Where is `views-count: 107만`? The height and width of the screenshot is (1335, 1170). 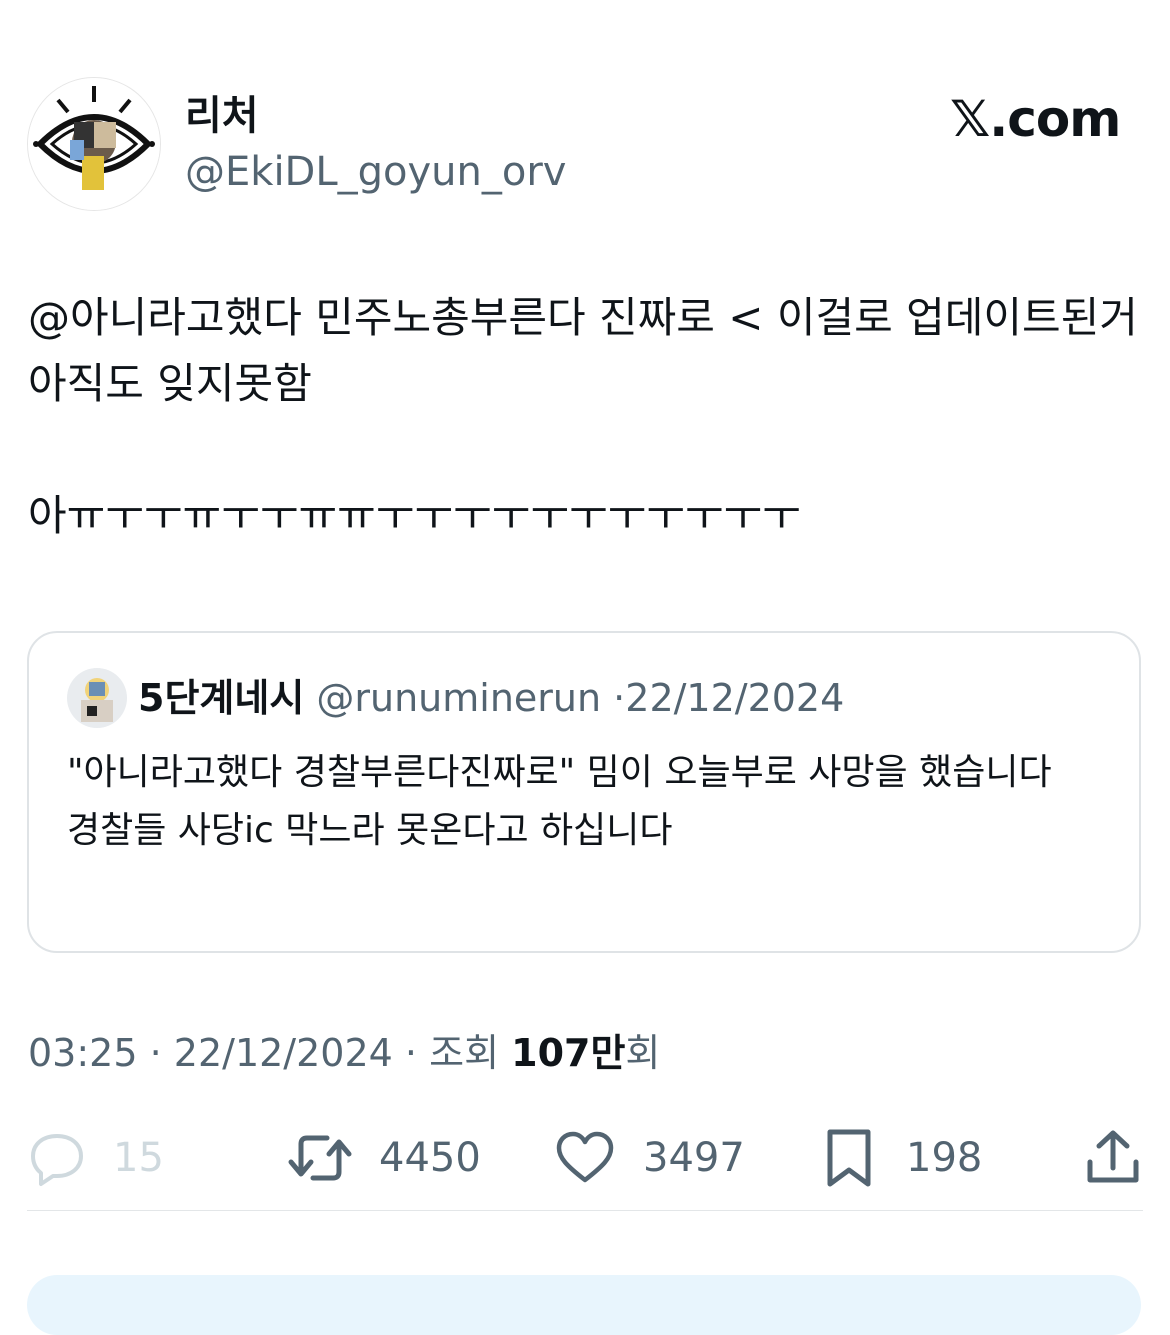 views-count: 107만 is located at coordinates (568, 1053).